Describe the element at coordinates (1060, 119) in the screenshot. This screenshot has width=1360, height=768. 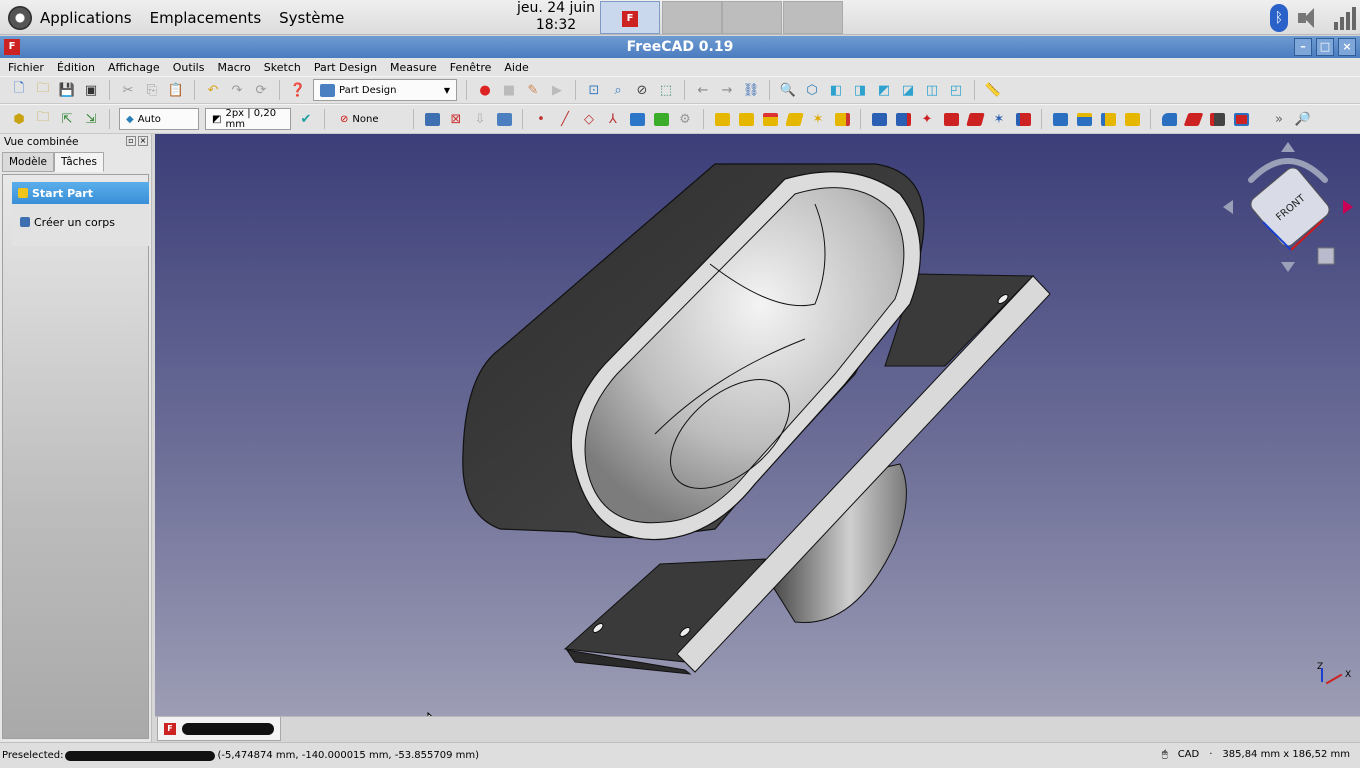
I see `mirrored-icon` at that location.